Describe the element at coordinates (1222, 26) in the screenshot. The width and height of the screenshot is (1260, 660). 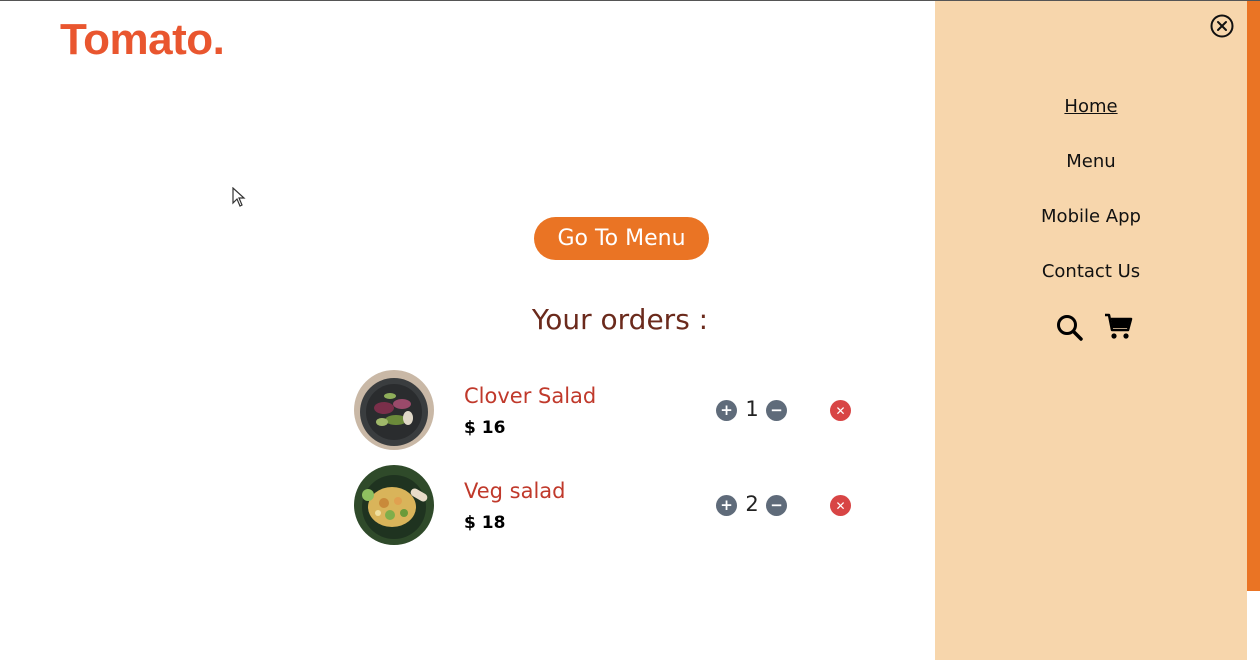
I see `close-circle-icon` at that location.